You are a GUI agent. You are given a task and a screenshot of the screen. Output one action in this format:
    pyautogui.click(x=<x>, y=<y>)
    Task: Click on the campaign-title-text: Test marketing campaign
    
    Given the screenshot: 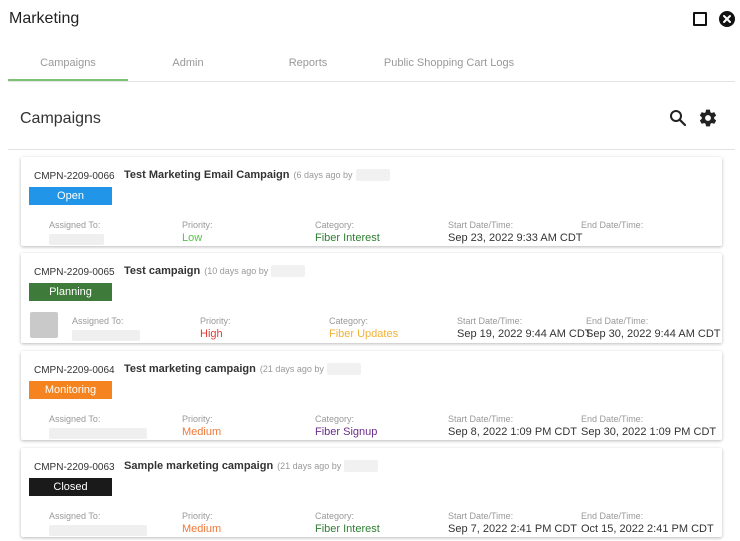 What is the action you would take?
    pyautogui.click(x=190, y=369)
    